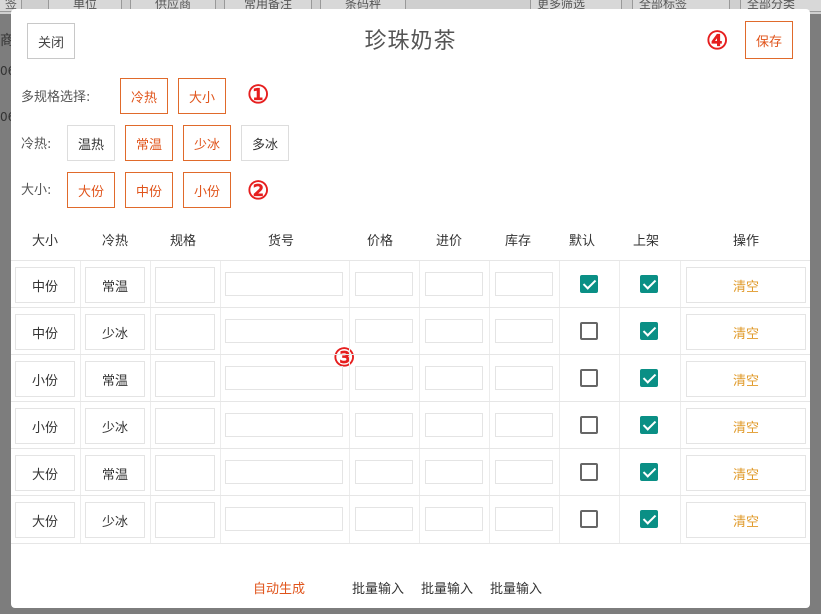 Image resolution: width=821 pixels, height=614 pixels. What do you see at coordinates (182, 241) in the screenshot?
I see `header-spec: 规格` at bounding box center [182, 241].